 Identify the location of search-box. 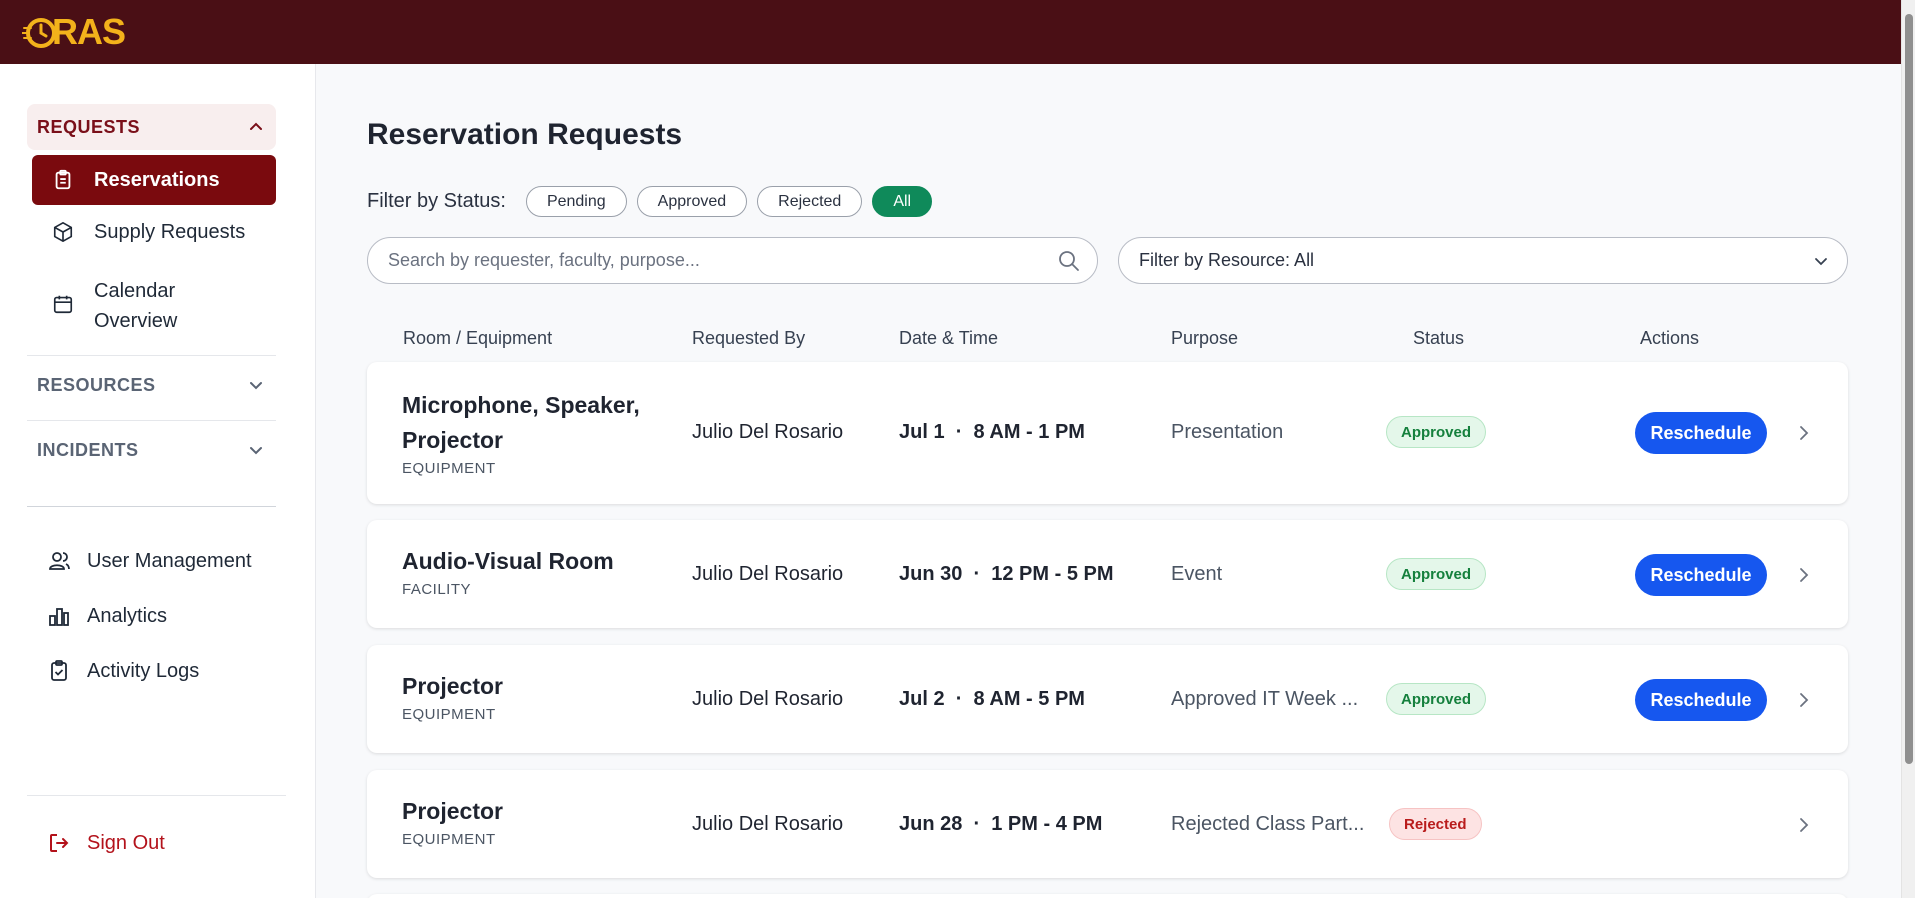
(732, 260).